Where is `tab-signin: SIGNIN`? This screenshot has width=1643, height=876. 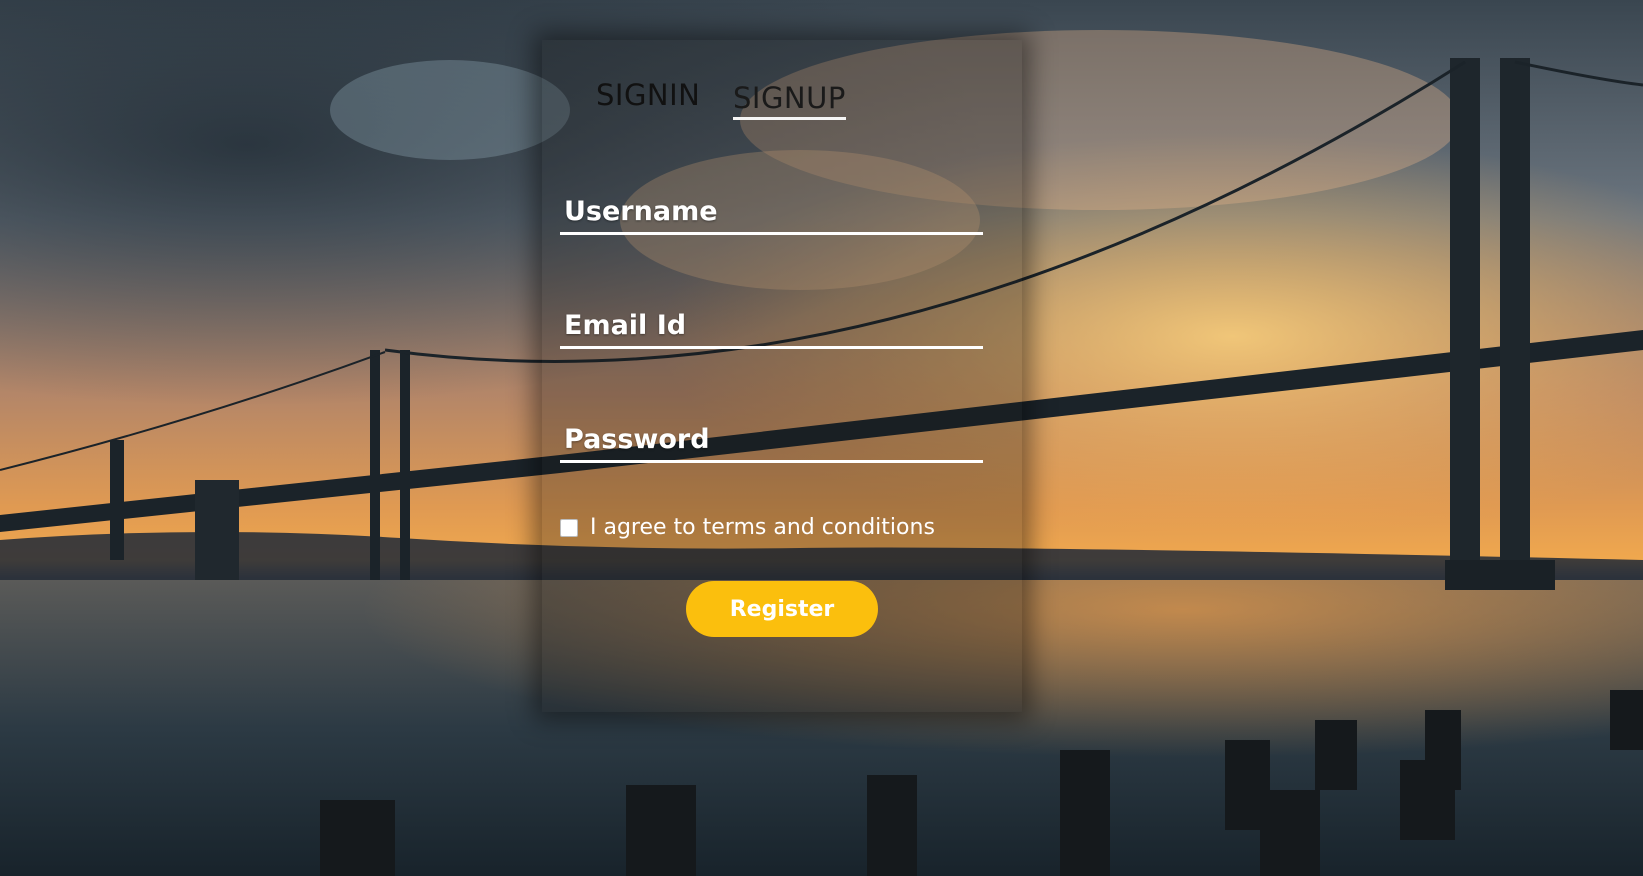
tab-signin: SIGNIN is located at coordinates (648, 95).